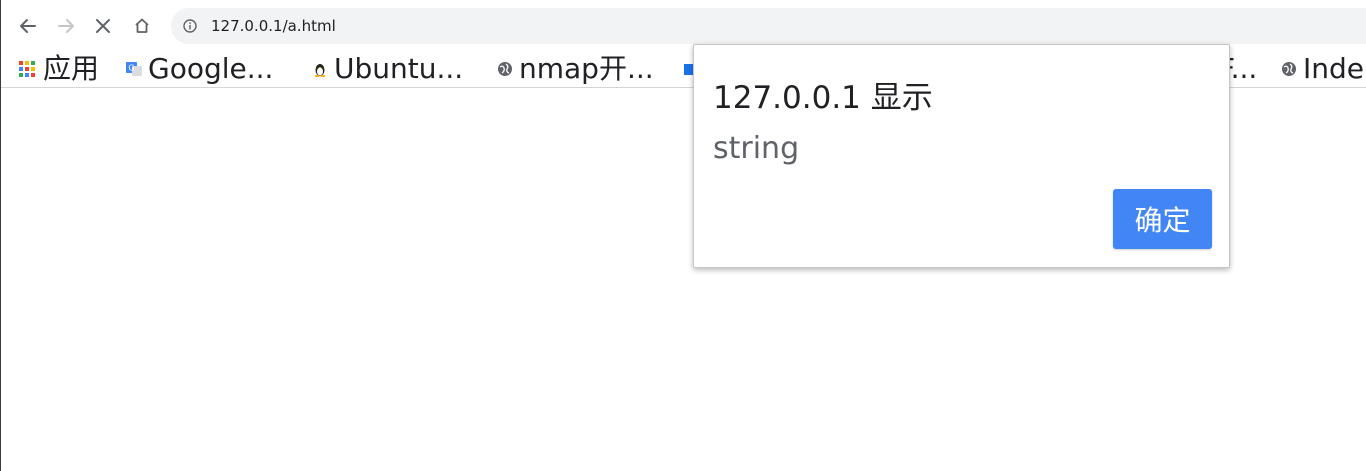 The width and height of the screenshot is (1366, 471). Describe the element at coordinates (190, 26) in the screenshot. I see `info-icon` at that location.